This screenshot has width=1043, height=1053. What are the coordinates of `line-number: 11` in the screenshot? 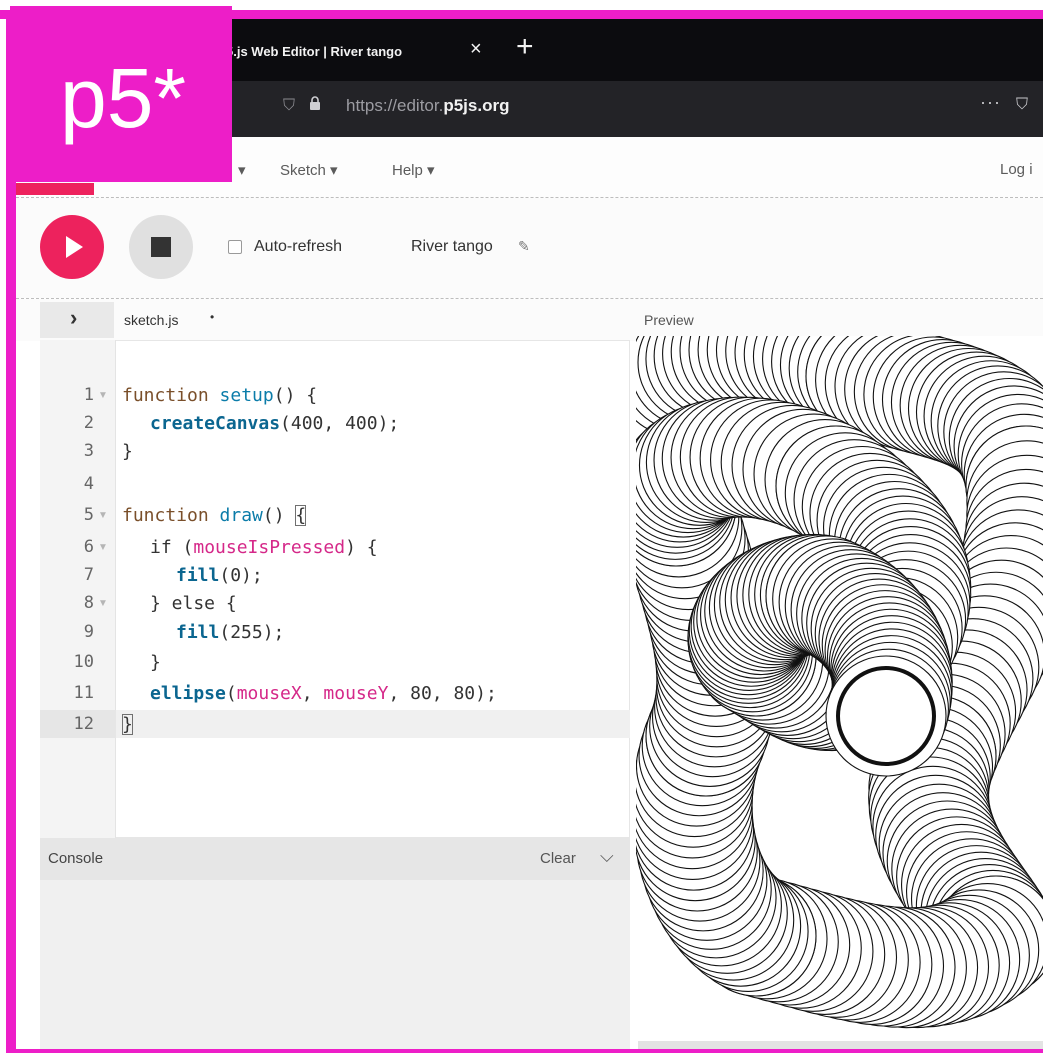 It's located at (83, 693).